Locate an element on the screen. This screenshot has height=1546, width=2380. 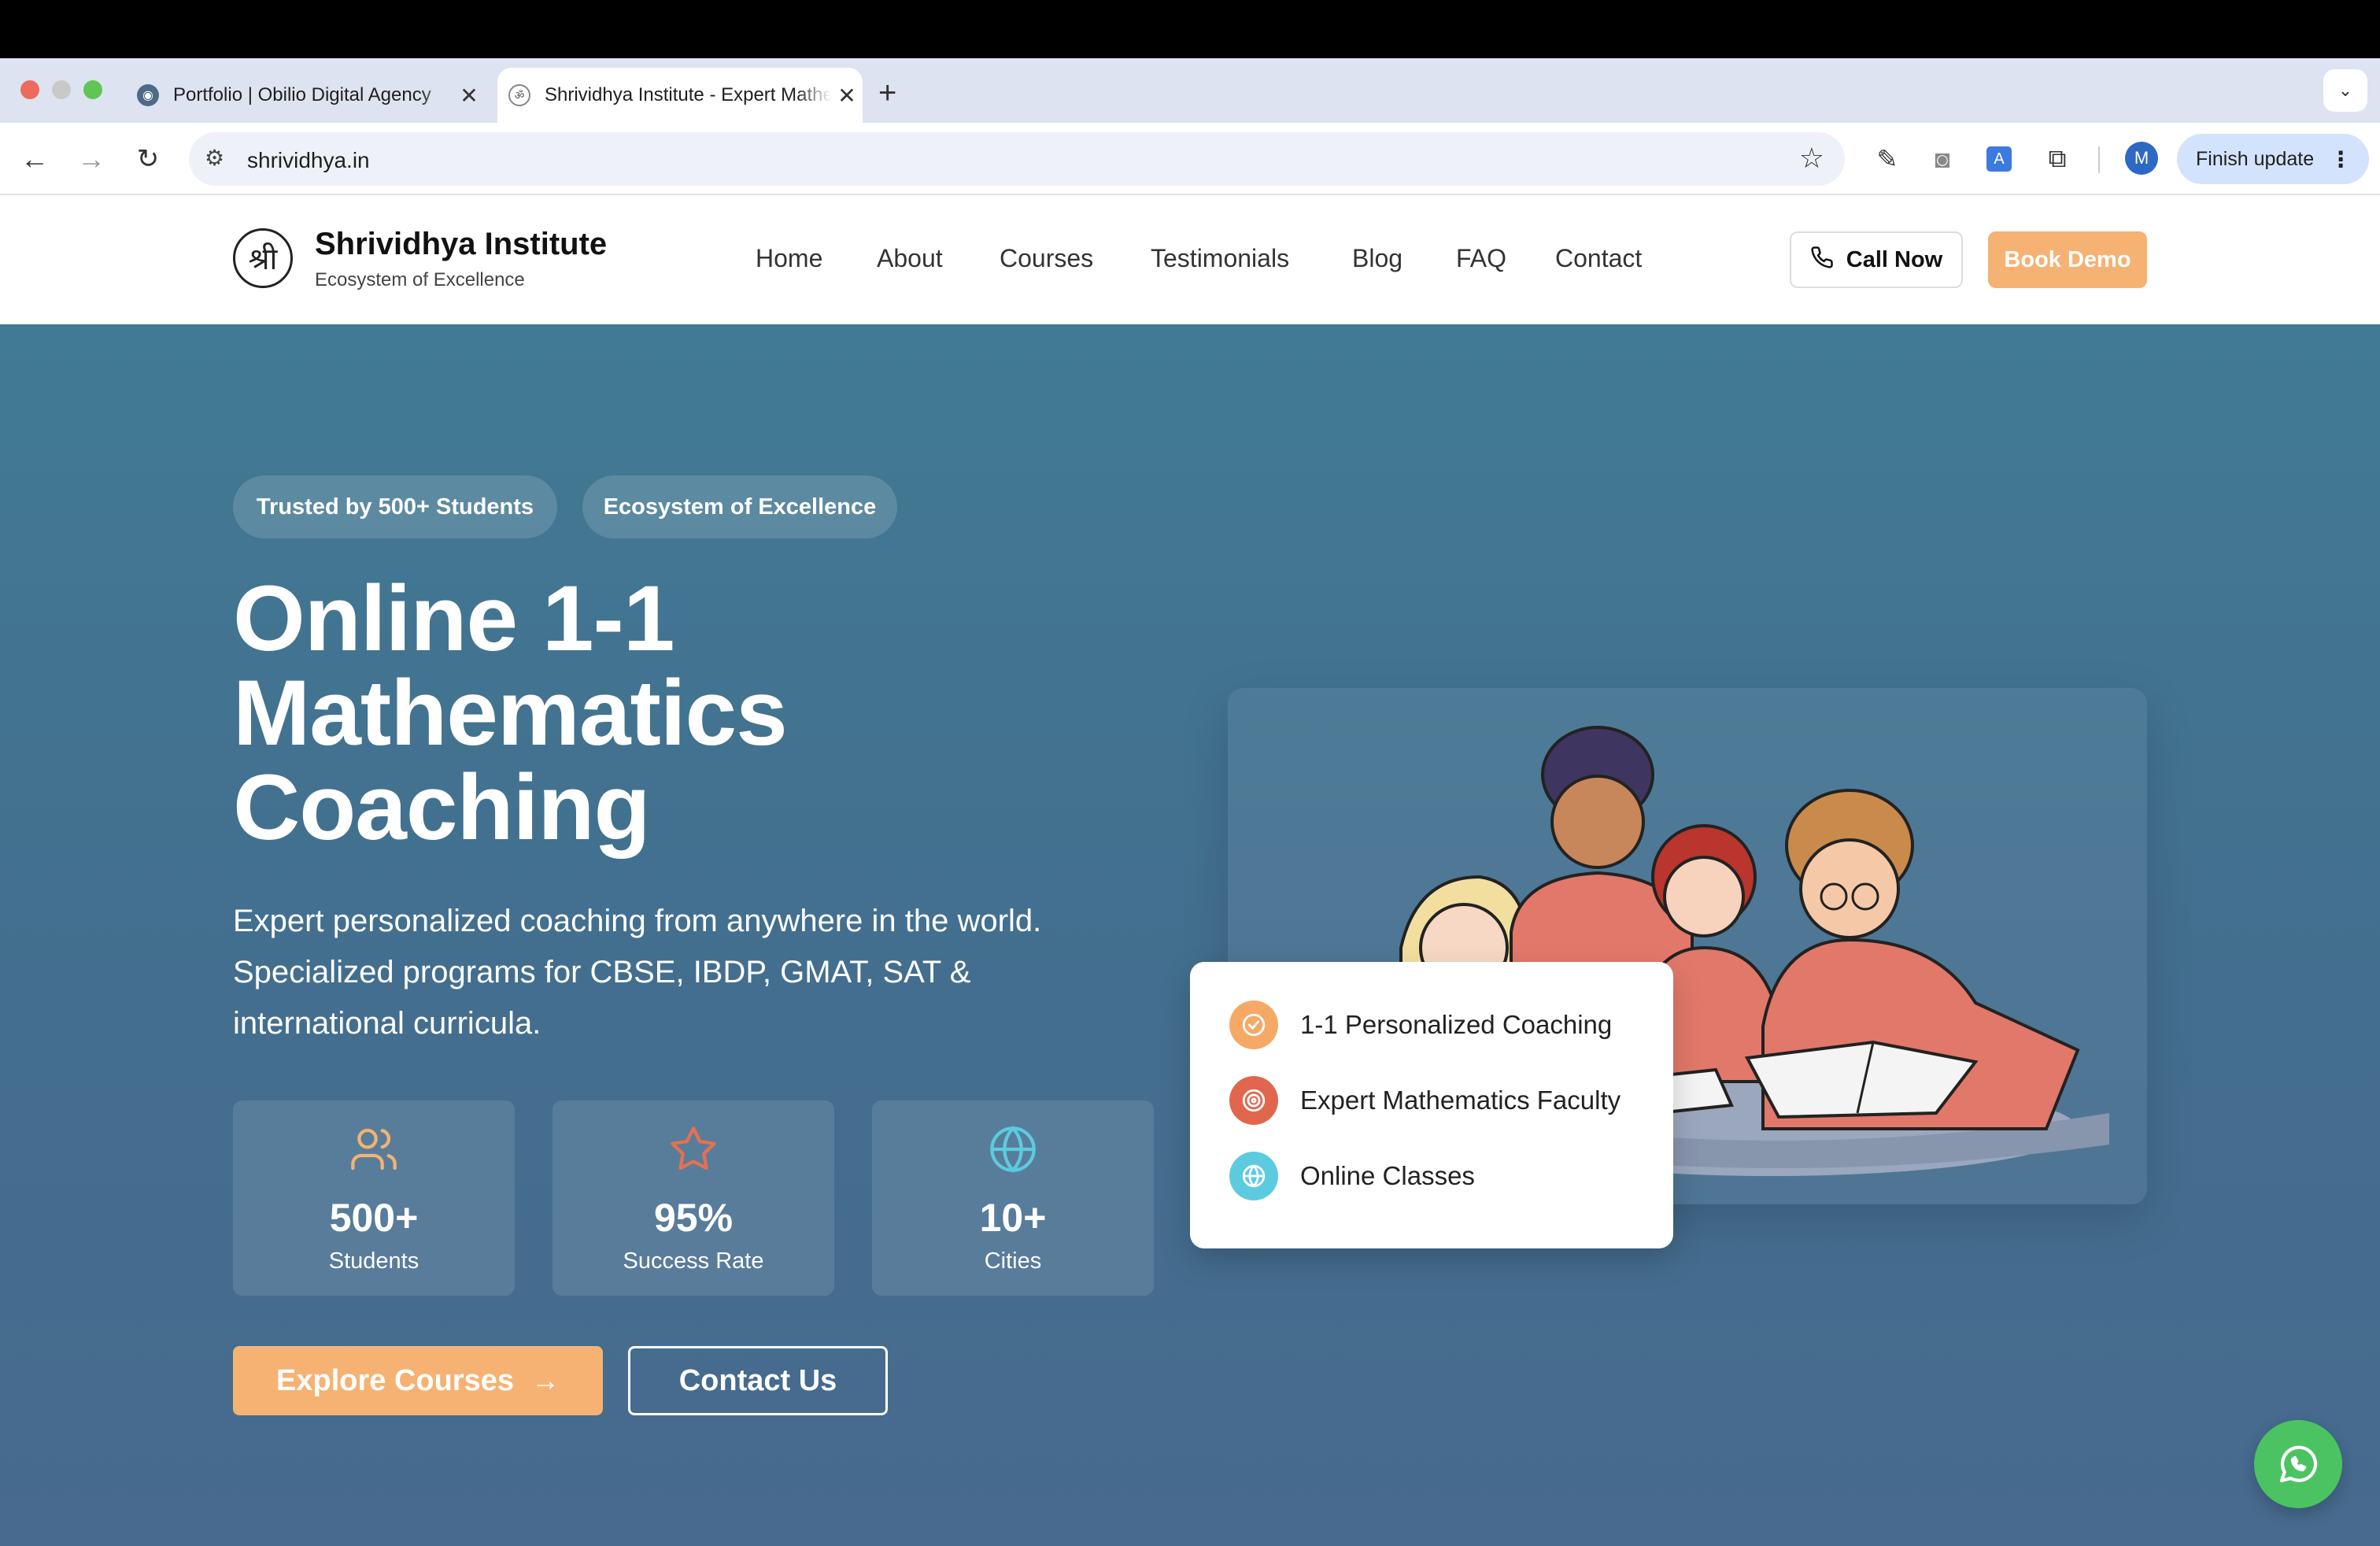
finish-update-button: Finish update ⋮ is located at coordinates (2273, 159).